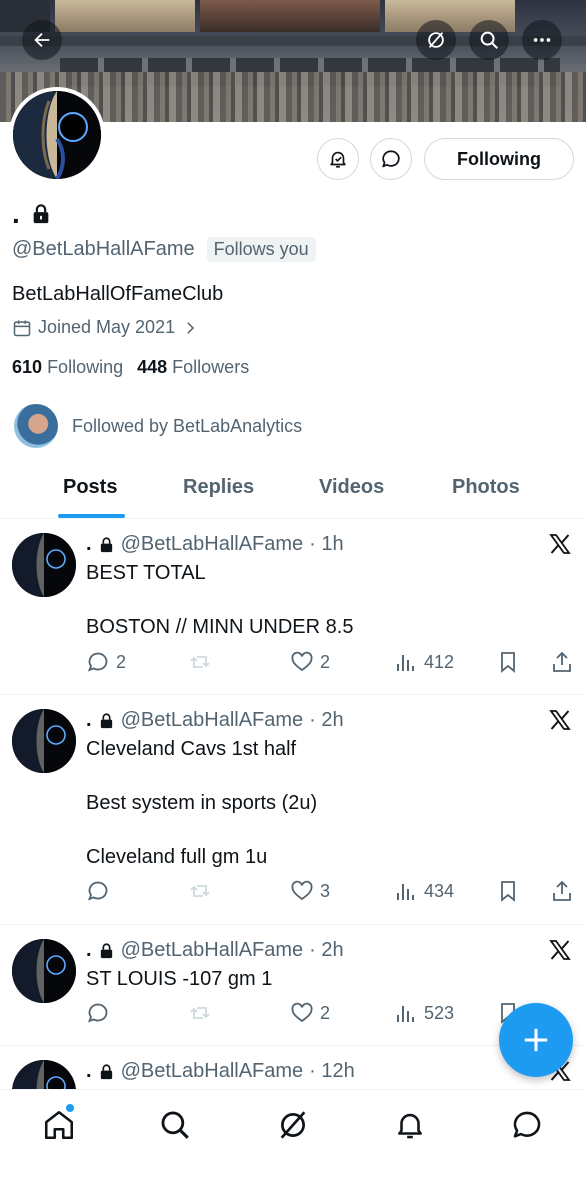 This screenshot has width=586, height=1200. I want to click on followers-label: Followers, so click(211, 367).